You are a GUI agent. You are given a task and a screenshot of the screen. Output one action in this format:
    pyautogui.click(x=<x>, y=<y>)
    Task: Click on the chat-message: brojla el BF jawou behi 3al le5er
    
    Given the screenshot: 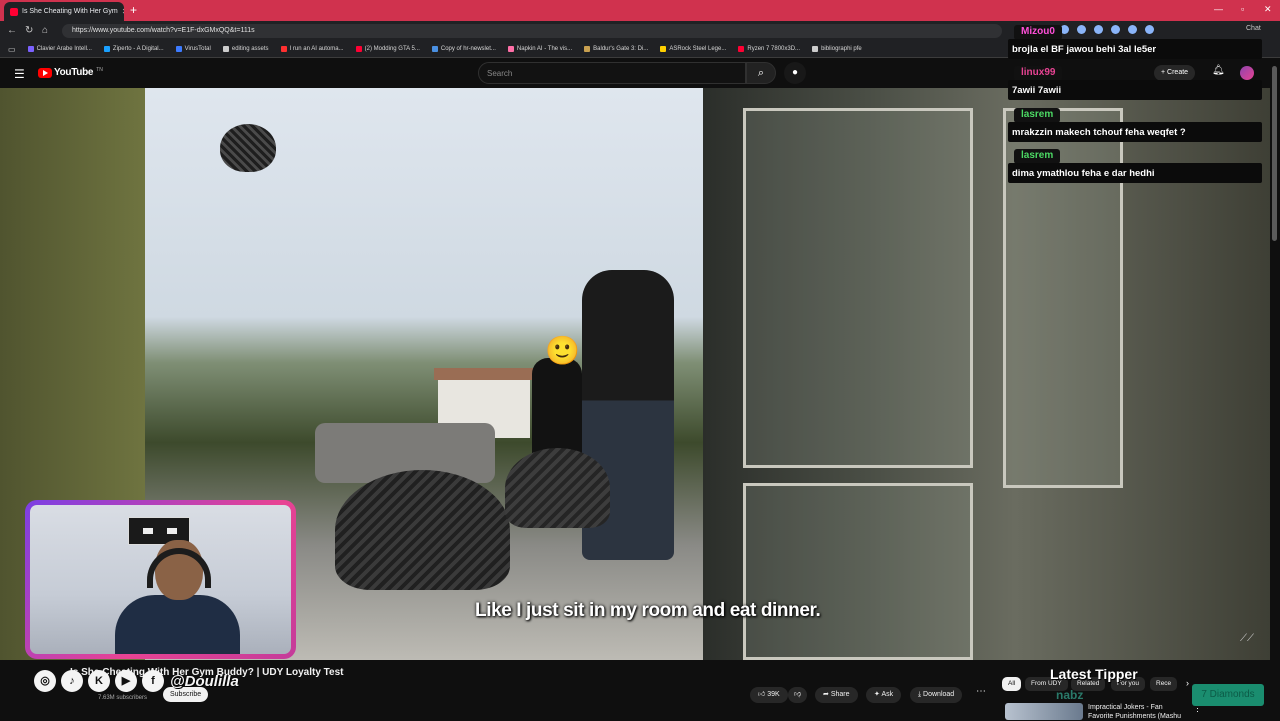 What is the action you would take?
    pyautogui.click(x=1135, y=49)
    